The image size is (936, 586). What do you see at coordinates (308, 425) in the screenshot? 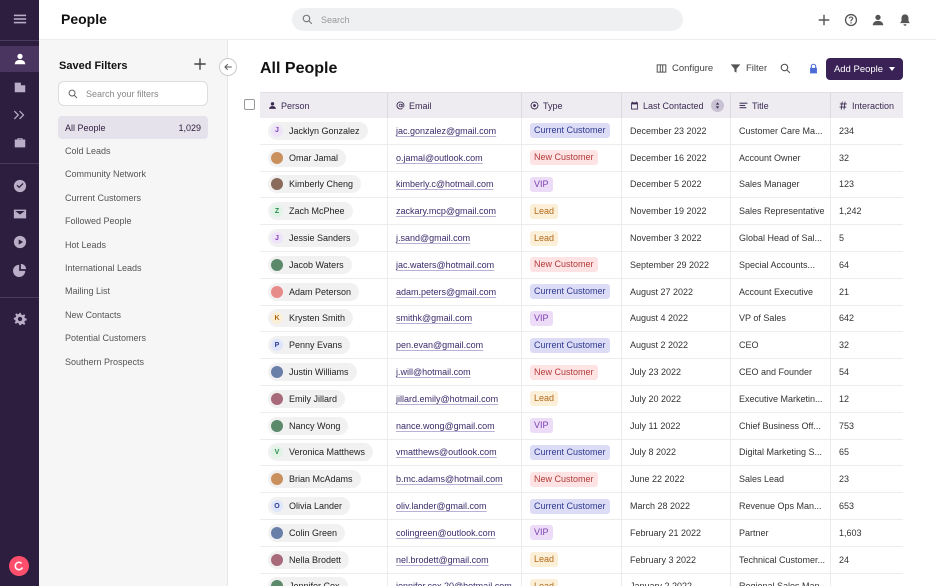
I see `person-chip: Nancy Wong` at bounding box center [308, 425].